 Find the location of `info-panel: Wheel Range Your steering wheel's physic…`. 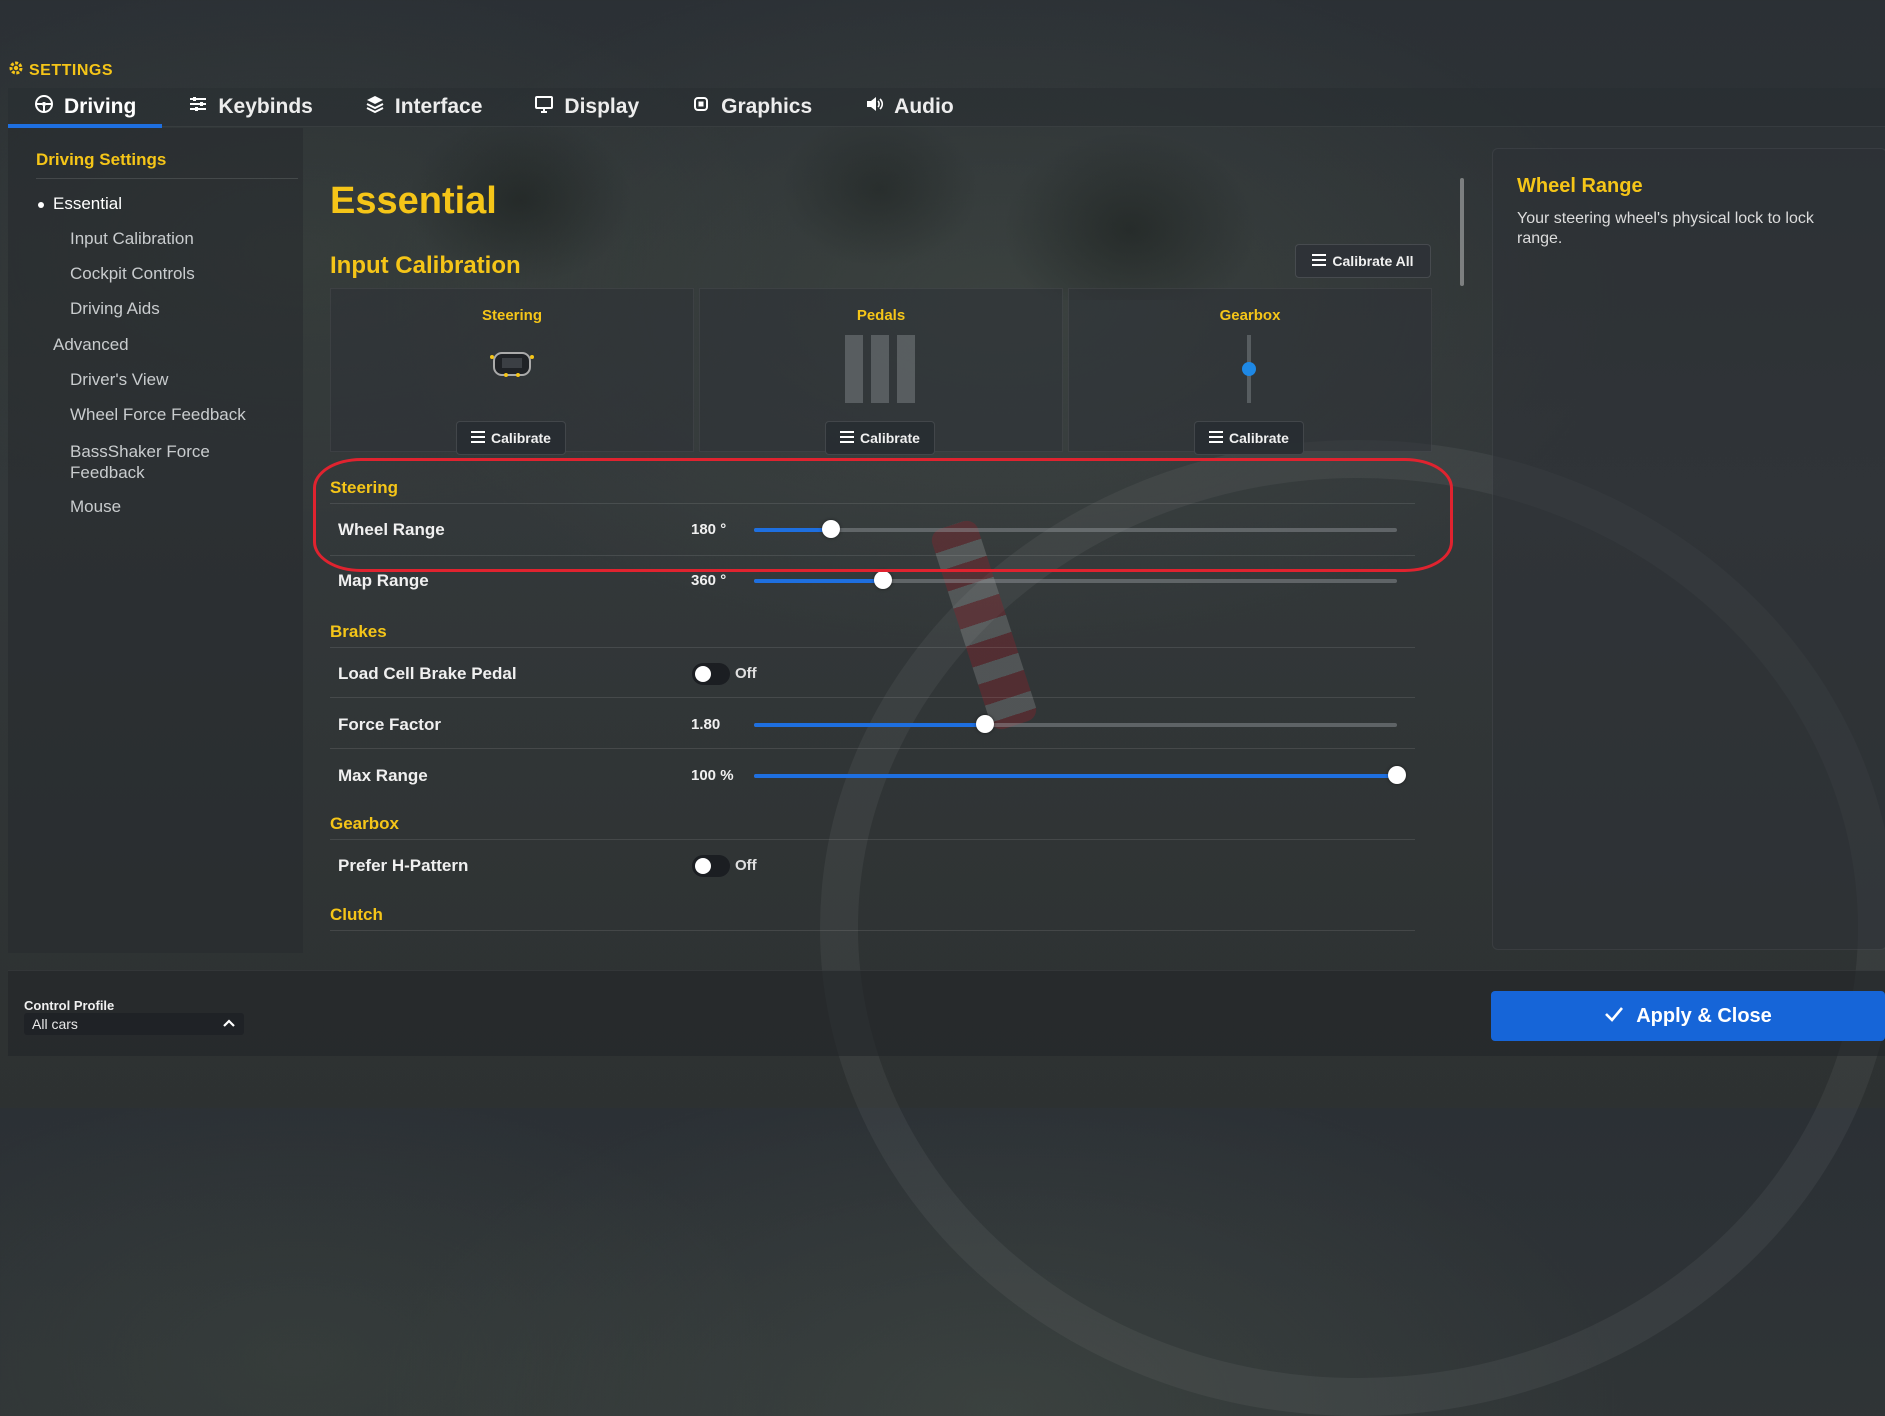

info-panel: Wheel Range Your steering wheel's physic… is located at coordinates (1688, 549).